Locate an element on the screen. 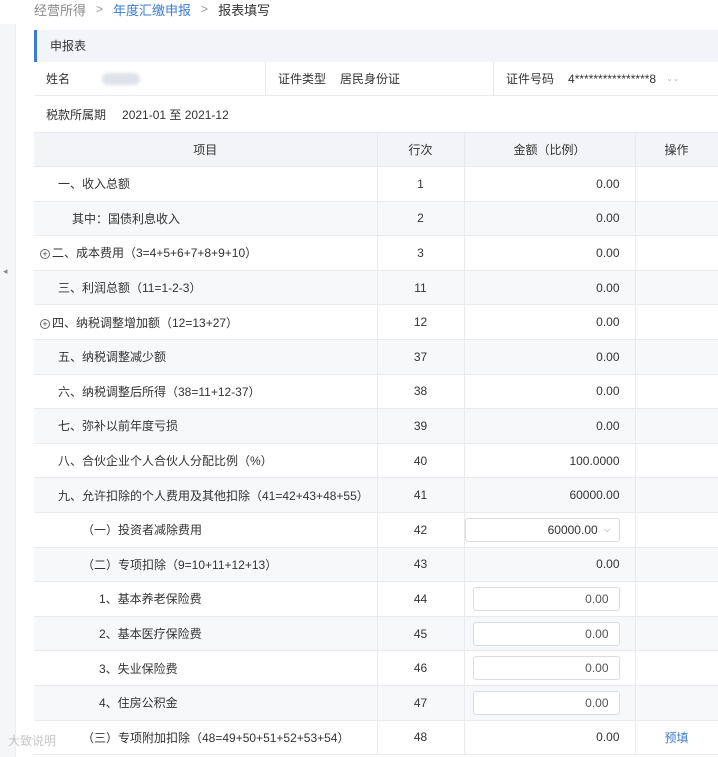  panel-title: 申报表 is located at coordinates (376, 46).